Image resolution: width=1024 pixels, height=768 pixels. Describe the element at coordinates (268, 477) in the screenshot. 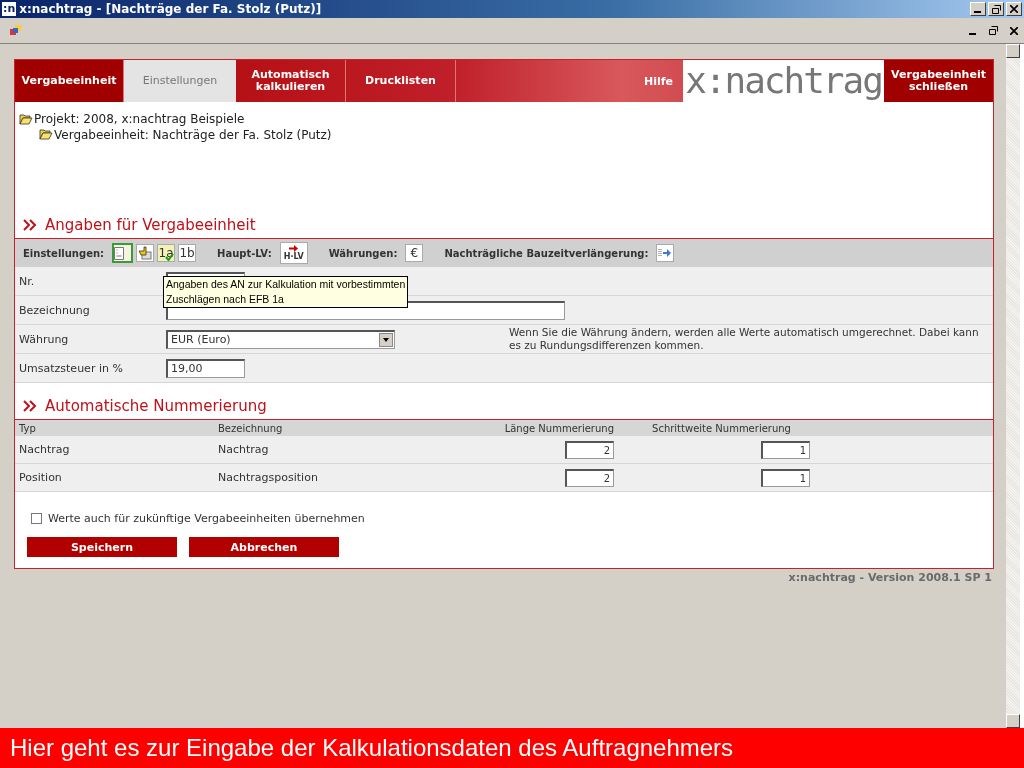

I see `table-cell-text: Nachtragsposition` at that location.